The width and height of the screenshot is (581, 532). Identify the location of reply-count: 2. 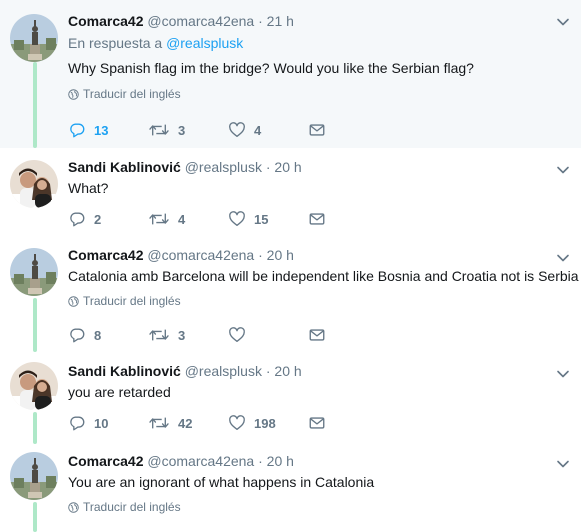
(98, 219).